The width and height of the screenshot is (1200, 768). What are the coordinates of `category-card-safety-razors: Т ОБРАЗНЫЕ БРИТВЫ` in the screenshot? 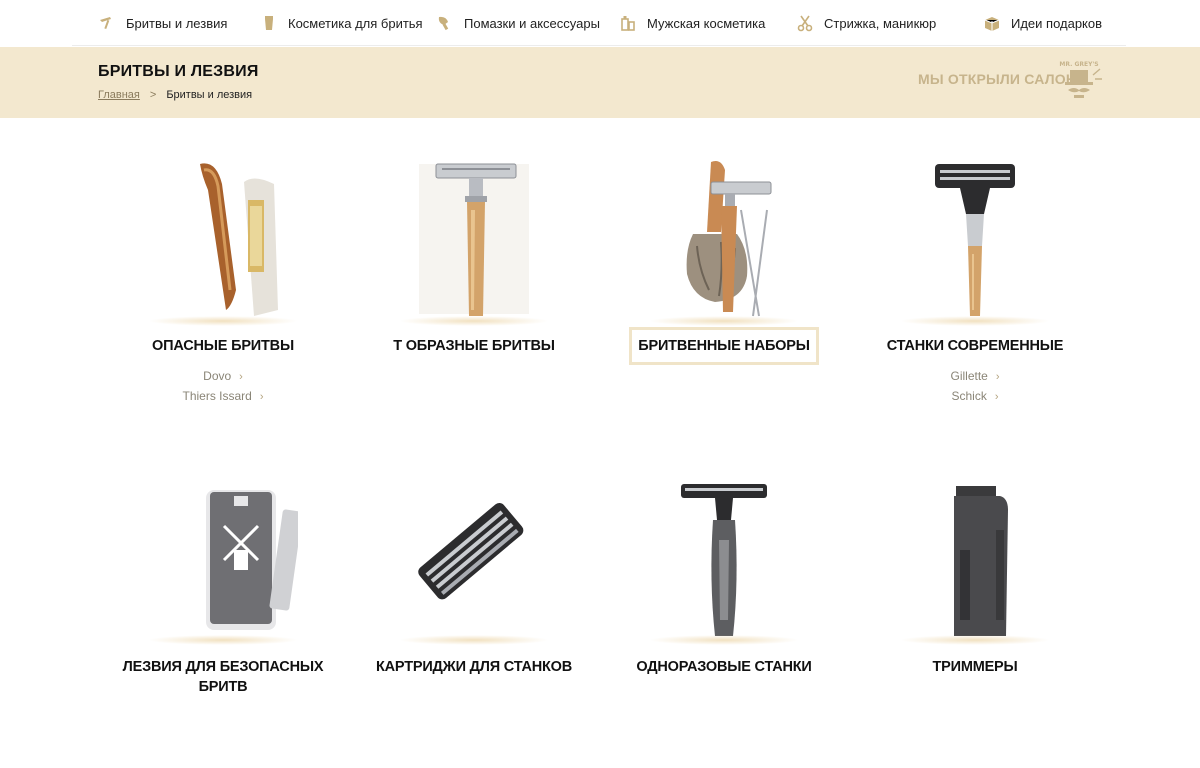 It's located at (474, 280).